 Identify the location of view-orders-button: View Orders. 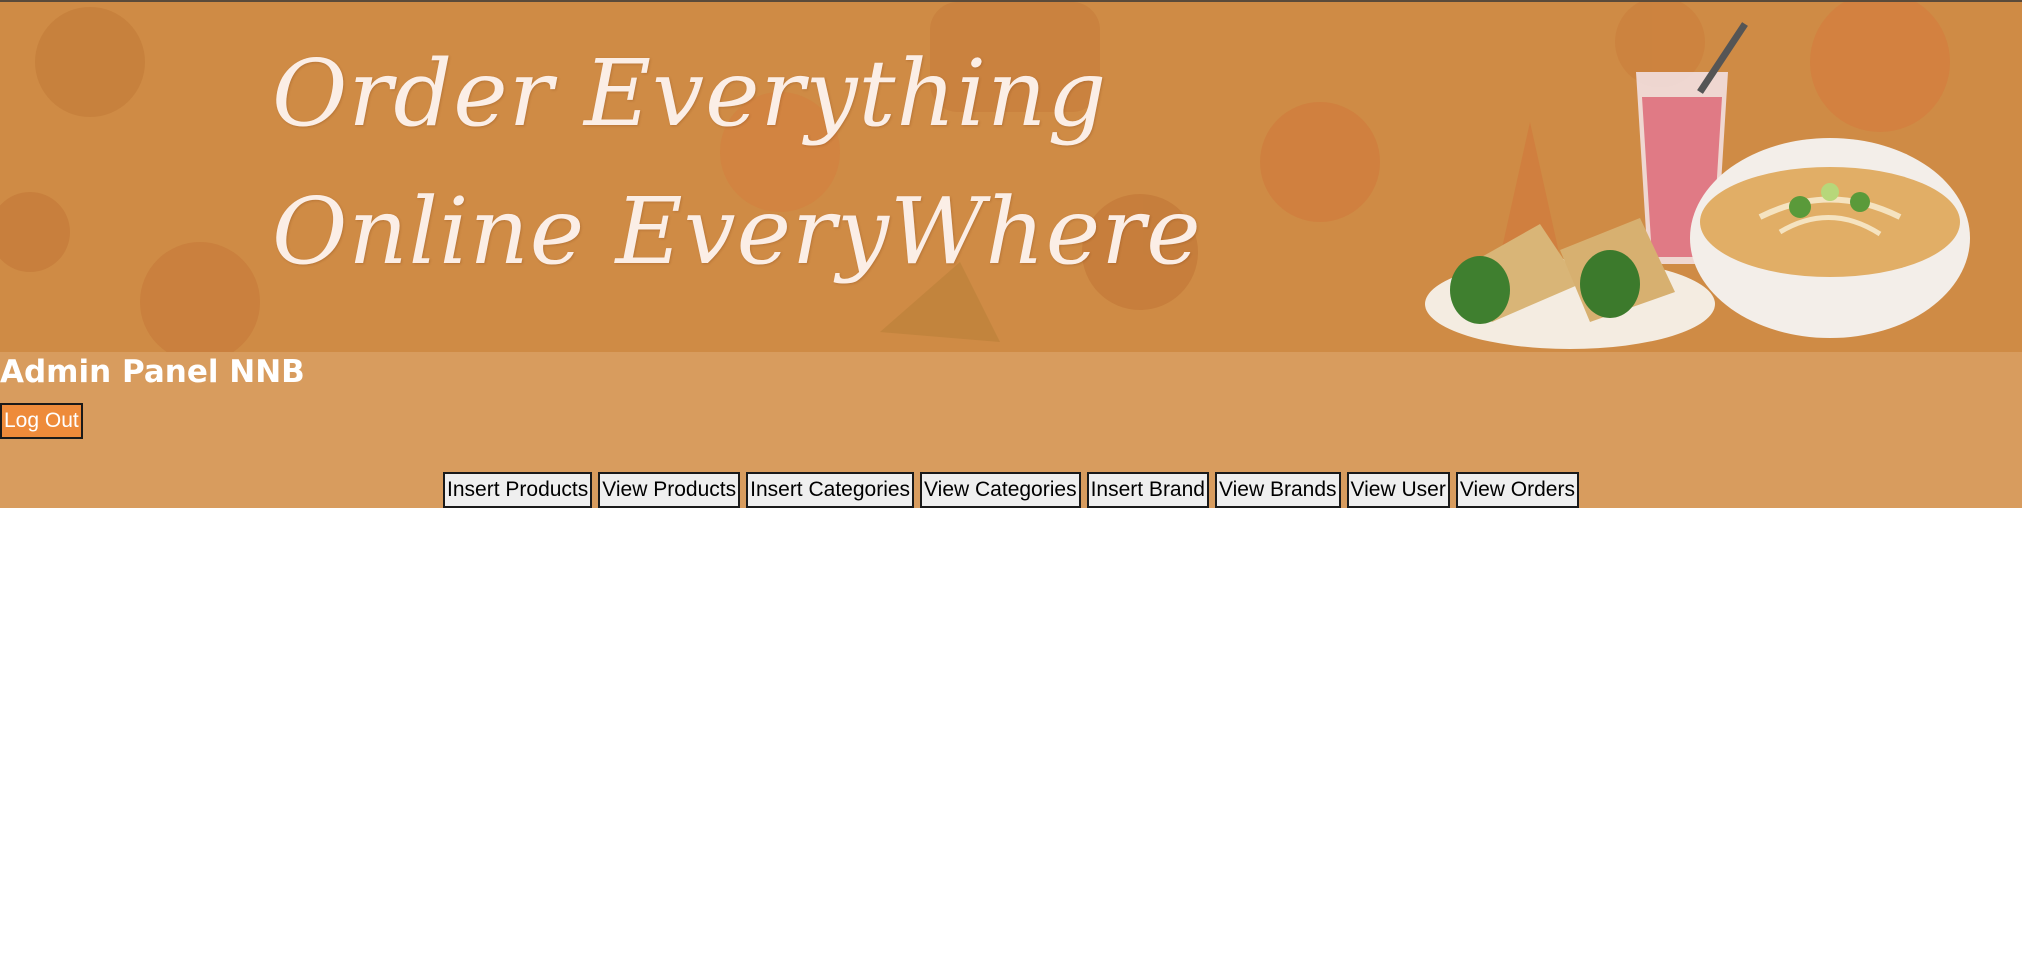
(1517, 490).